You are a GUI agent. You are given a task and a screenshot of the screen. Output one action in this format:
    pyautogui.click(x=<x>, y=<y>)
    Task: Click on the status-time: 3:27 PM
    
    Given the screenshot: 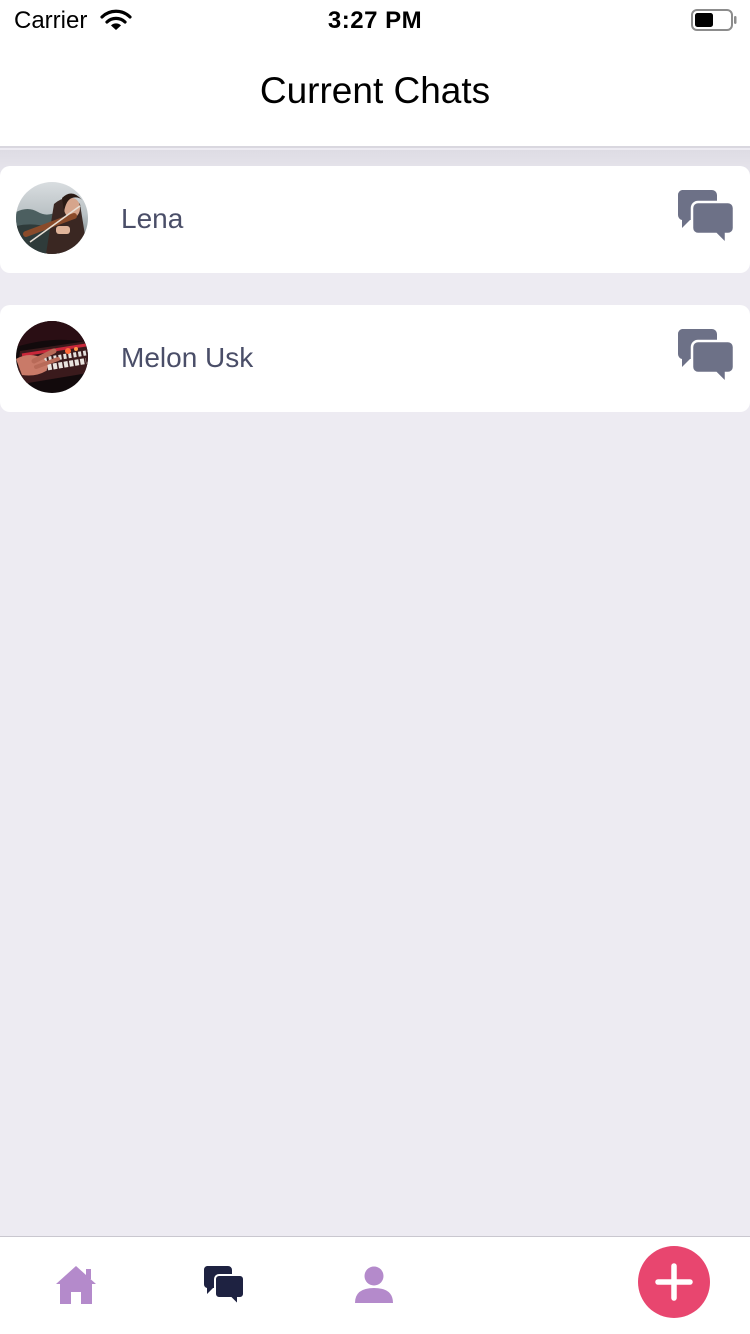 What is the action you would take?
    pyautogui.click(x=375, y=20)
    